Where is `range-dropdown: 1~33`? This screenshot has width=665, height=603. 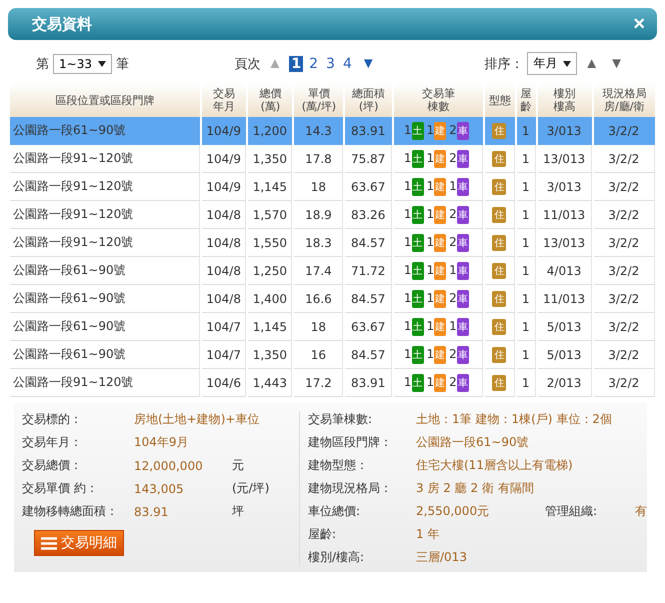 range-dropdown: 1~33 is located at coordinates (82, 64).